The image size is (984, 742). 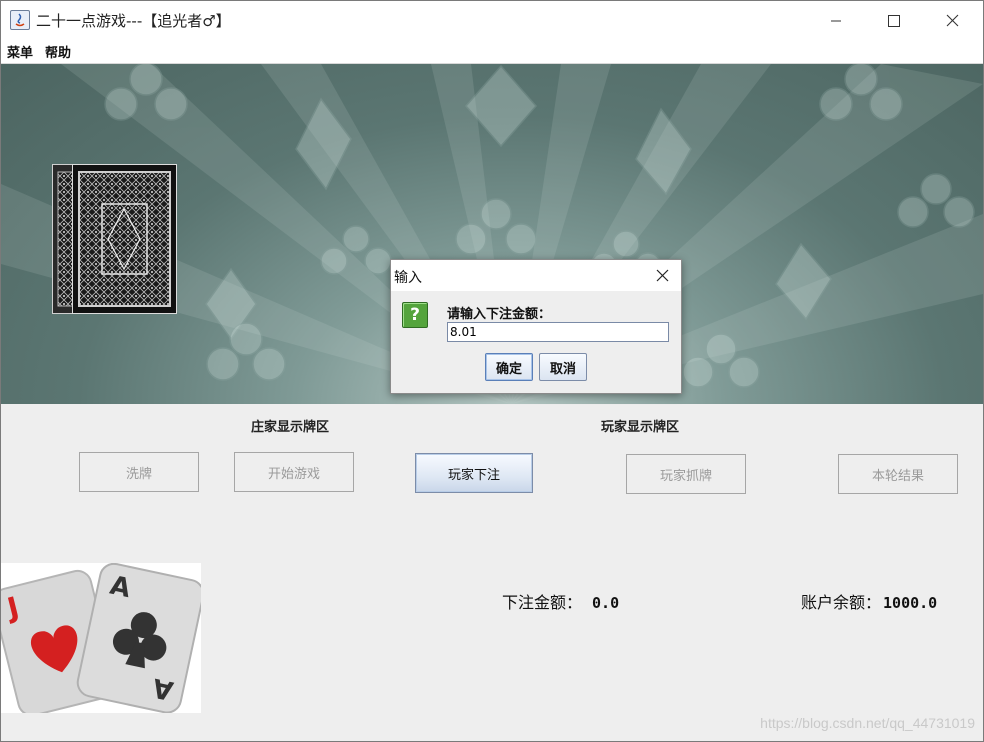 What do you see at coordinates (294, 472) in the screenshot?
I see `start-game-button: 开始游戏` at bounding box center [294, 472].